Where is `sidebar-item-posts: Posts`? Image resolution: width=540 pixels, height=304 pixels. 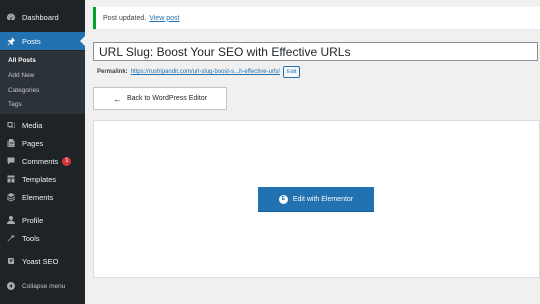 sidebar-item-posts: Posts is located at coordinates (42, 41).